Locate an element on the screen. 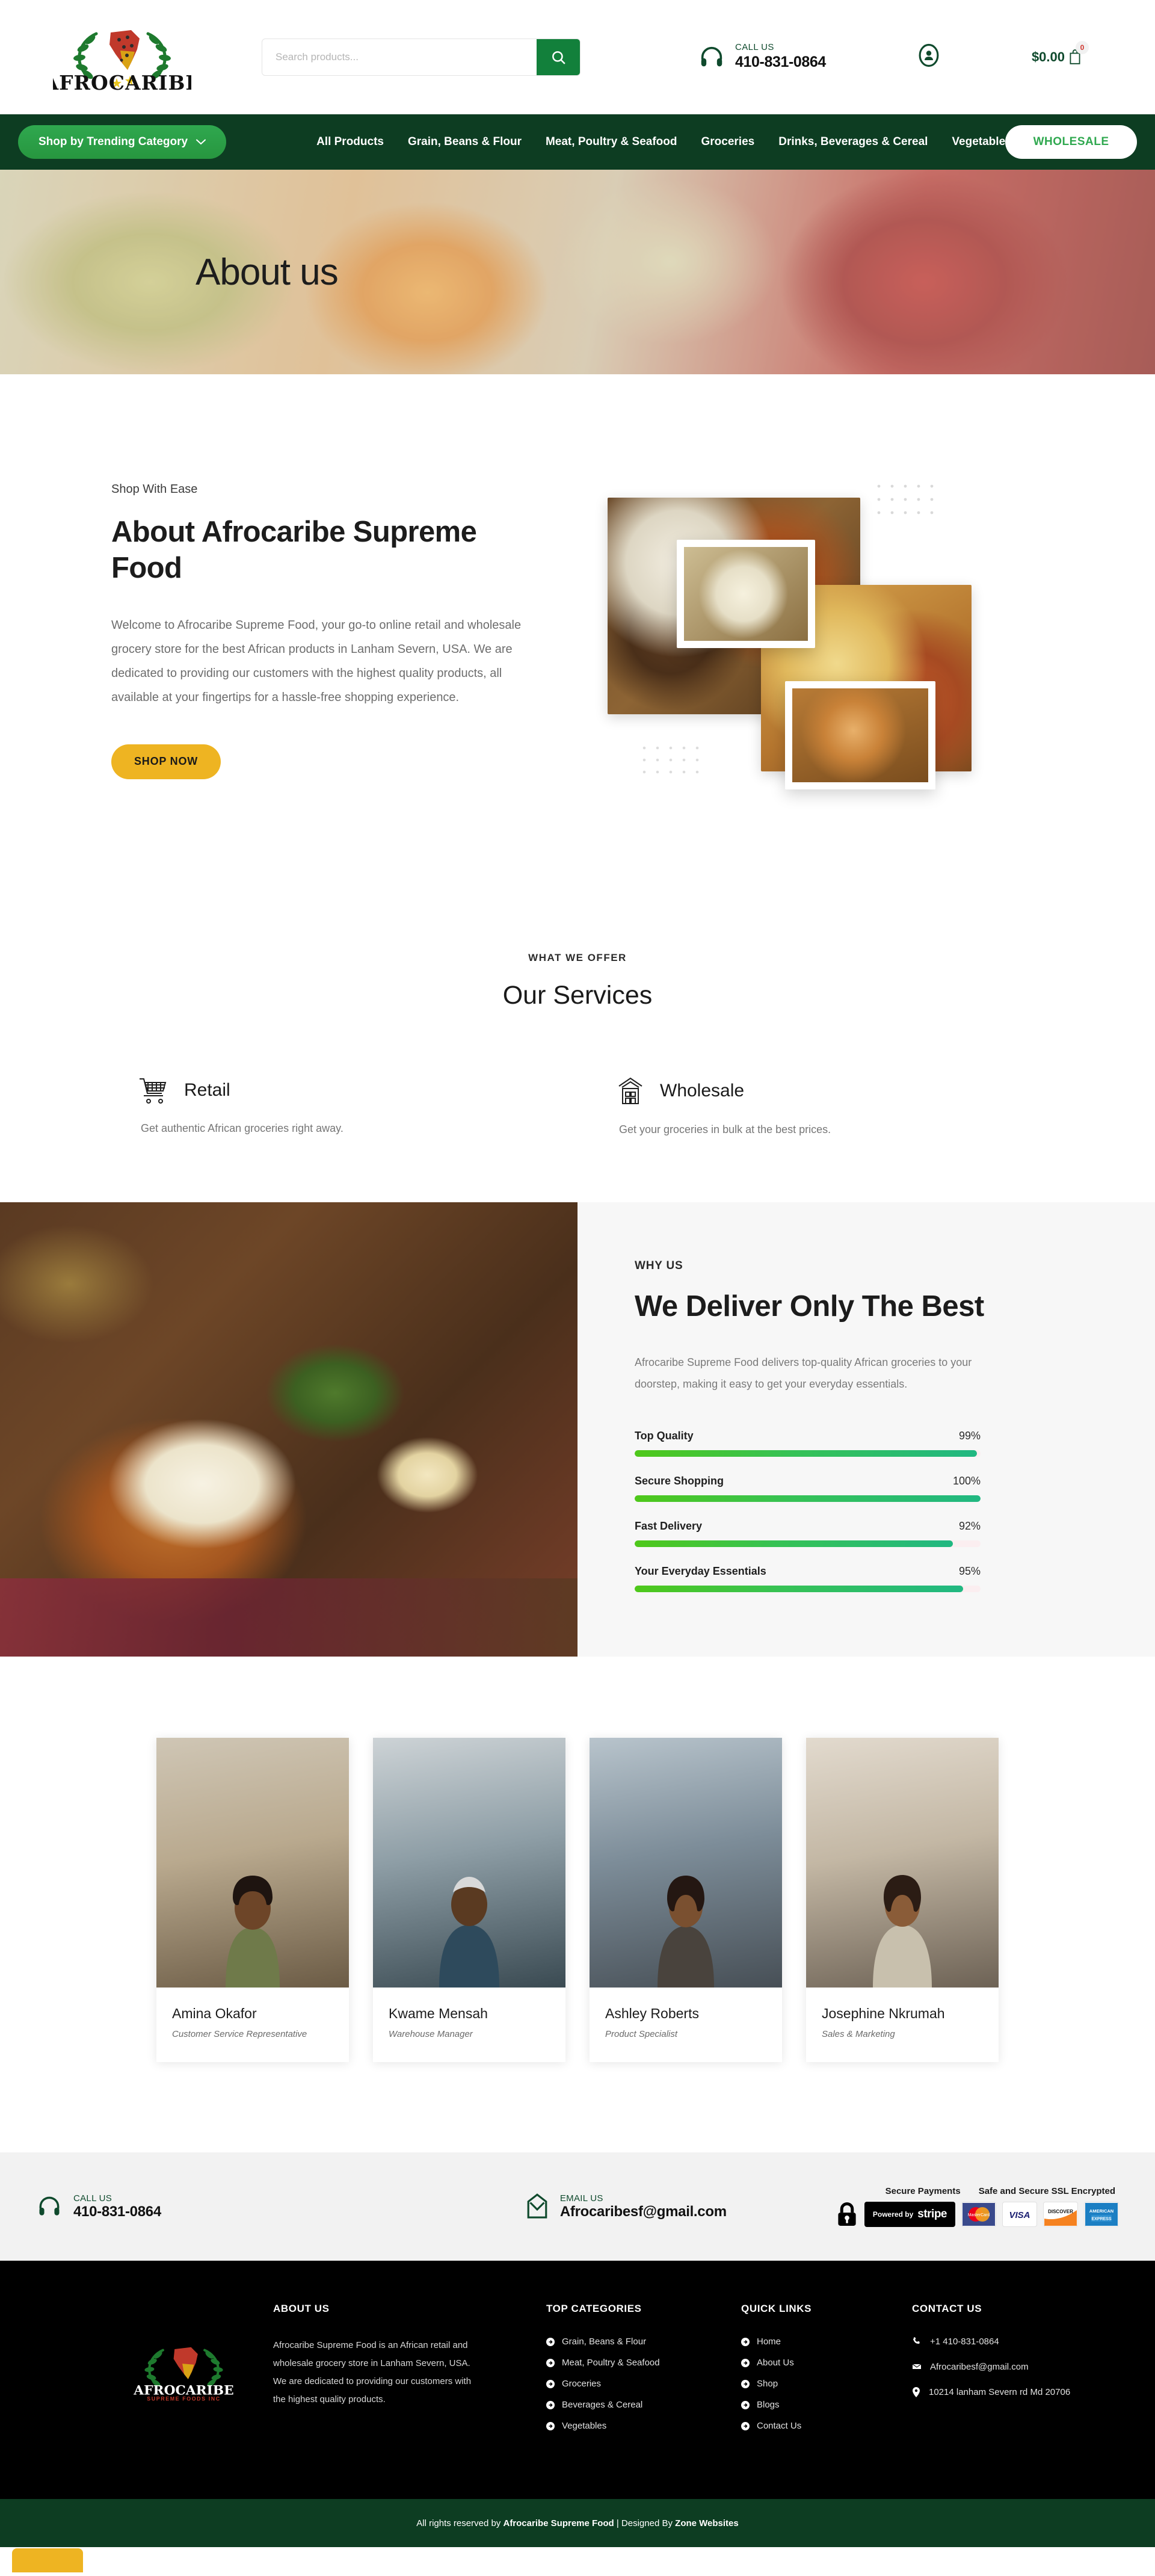 This screenshot has height=2576, width=1155. footer-category-item: Grain, Beans & Flour is located at coordinates (634, 2342).